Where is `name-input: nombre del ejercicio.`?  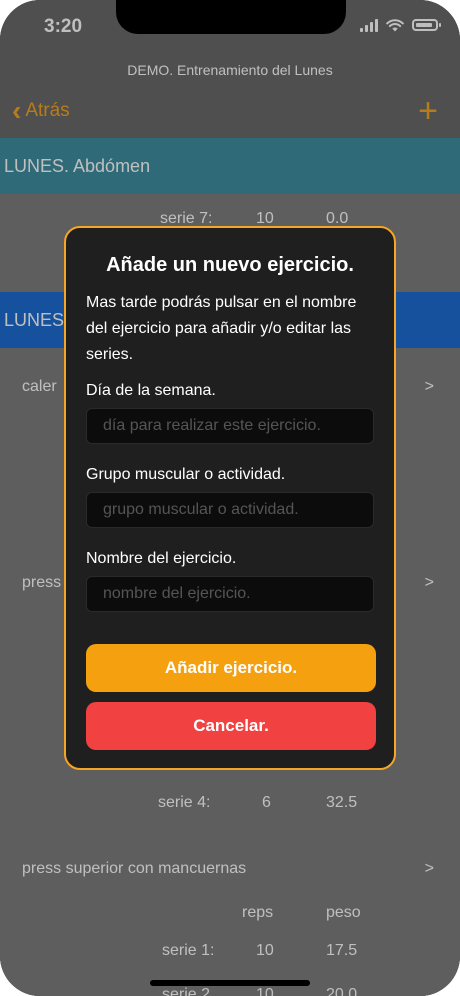
name-input: nombre del ejercicio. is located at coordinates (230, 594).